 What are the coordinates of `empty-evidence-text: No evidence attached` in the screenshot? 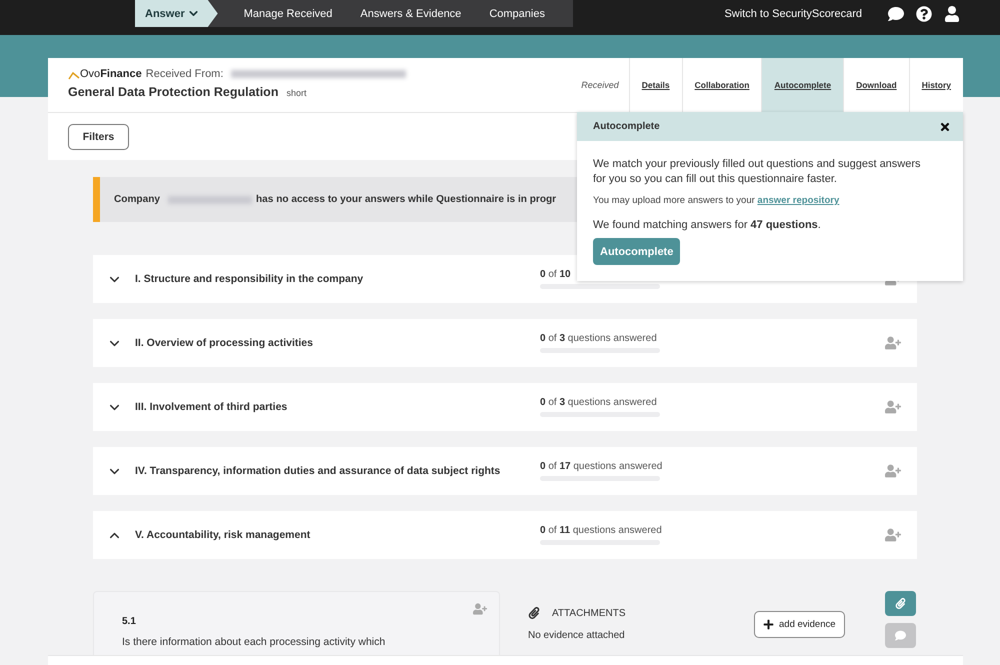 It's located at (577, 635).